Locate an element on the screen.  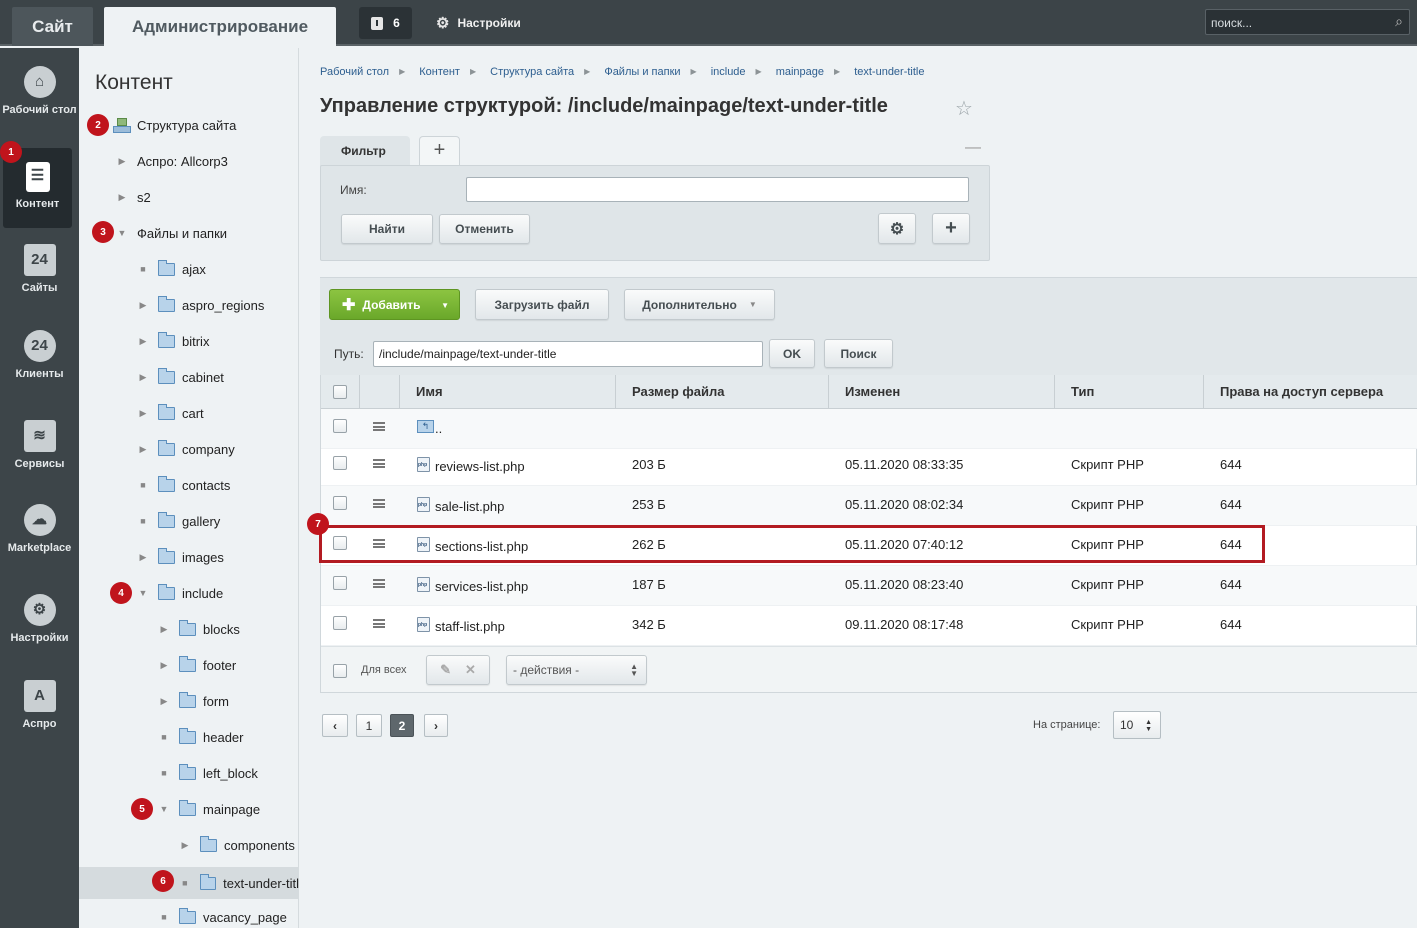
tree-node-mainpage: ▼ mainpage is located at coordinates (209, 809).